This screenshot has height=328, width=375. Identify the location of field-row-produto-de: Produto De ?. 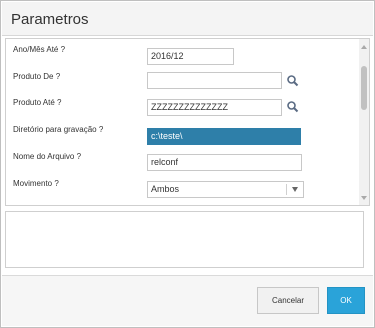
(181, 83).